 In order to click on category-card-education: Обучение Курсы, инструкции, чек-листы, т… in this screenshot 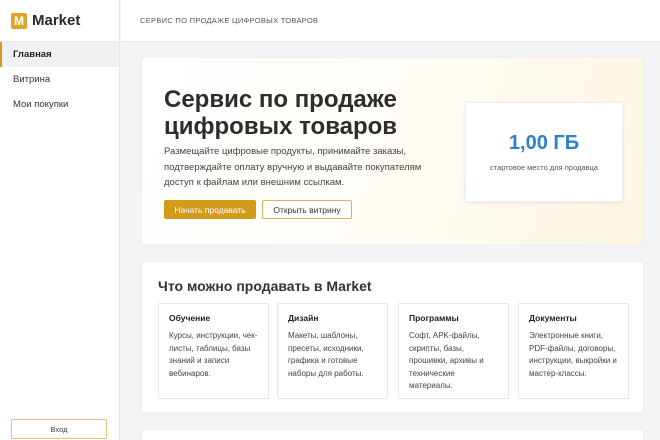, I will do `click(213, 351)`.